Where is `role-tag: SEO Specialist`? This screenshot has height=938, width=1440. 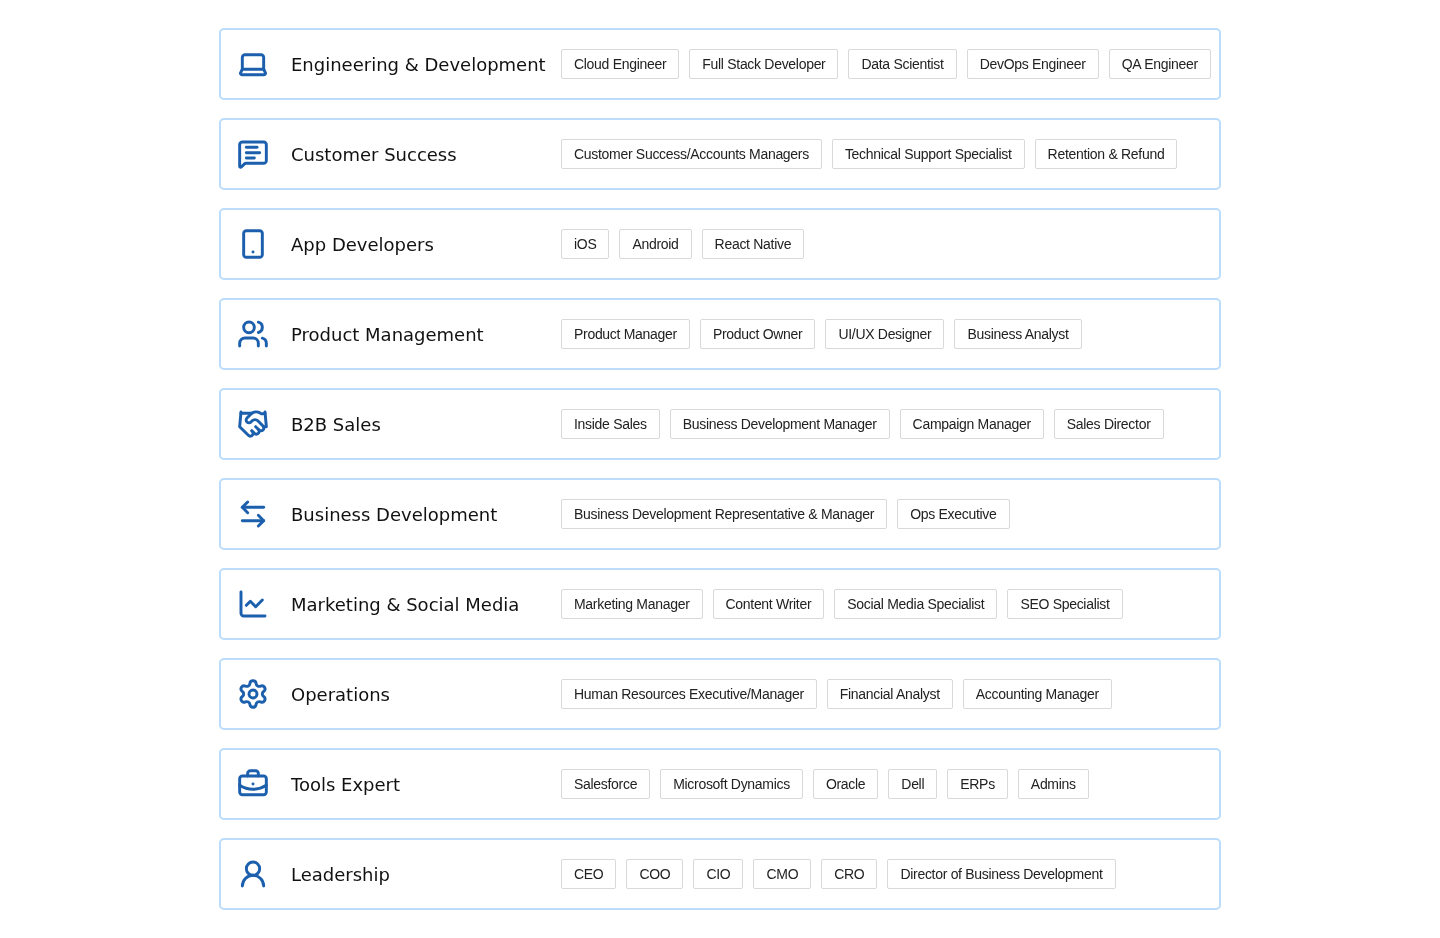 role-tag: SEO Specialist is located at coordinates (1065, 604).